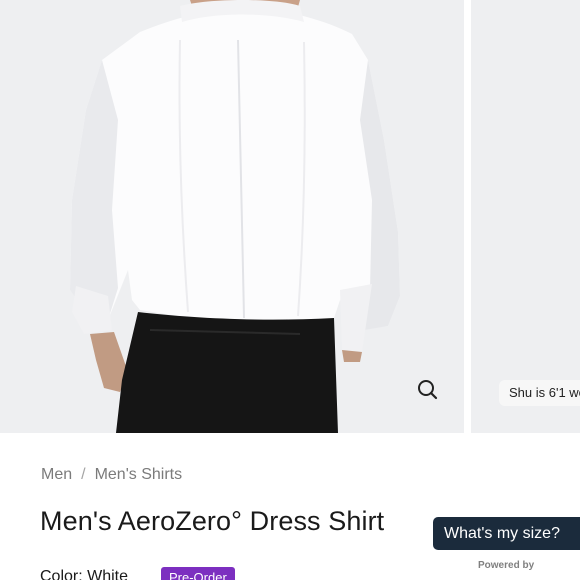 This screenshot has height=580, width=580. I want to click on zoom-magnifier-icon, so click(428, 390).